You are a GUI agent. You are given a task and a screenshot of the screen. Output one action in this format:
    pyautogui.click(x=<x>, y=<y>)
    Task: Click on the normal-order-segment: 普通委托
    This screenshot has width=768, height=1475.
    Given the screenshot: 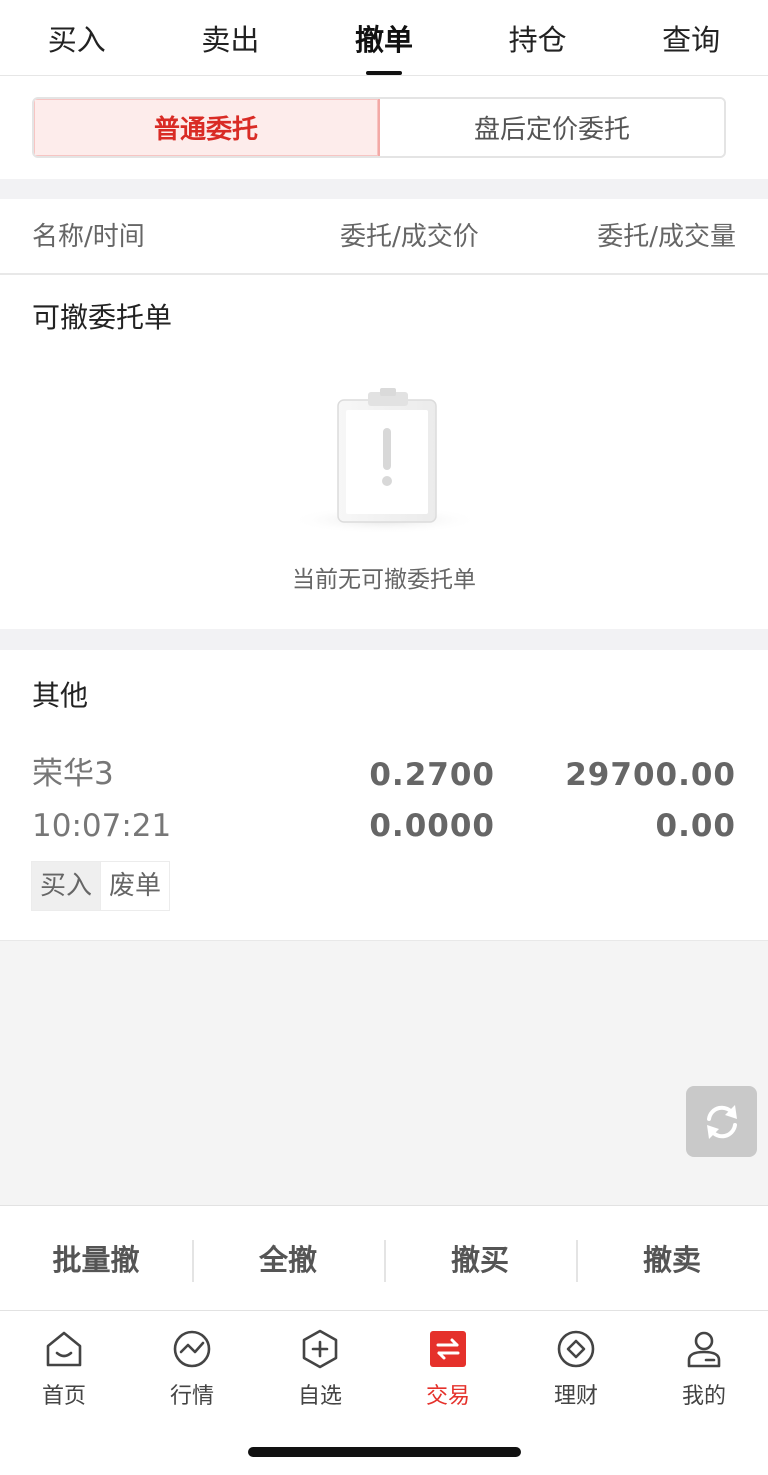 What is the action you would take?
    pyautogui.click(x=207, y=127)
    